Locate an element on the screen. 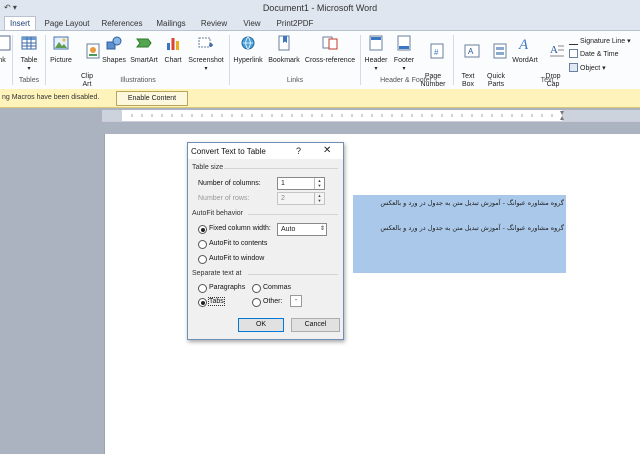  quick-parts-icon is located at coordinates (500, 51).